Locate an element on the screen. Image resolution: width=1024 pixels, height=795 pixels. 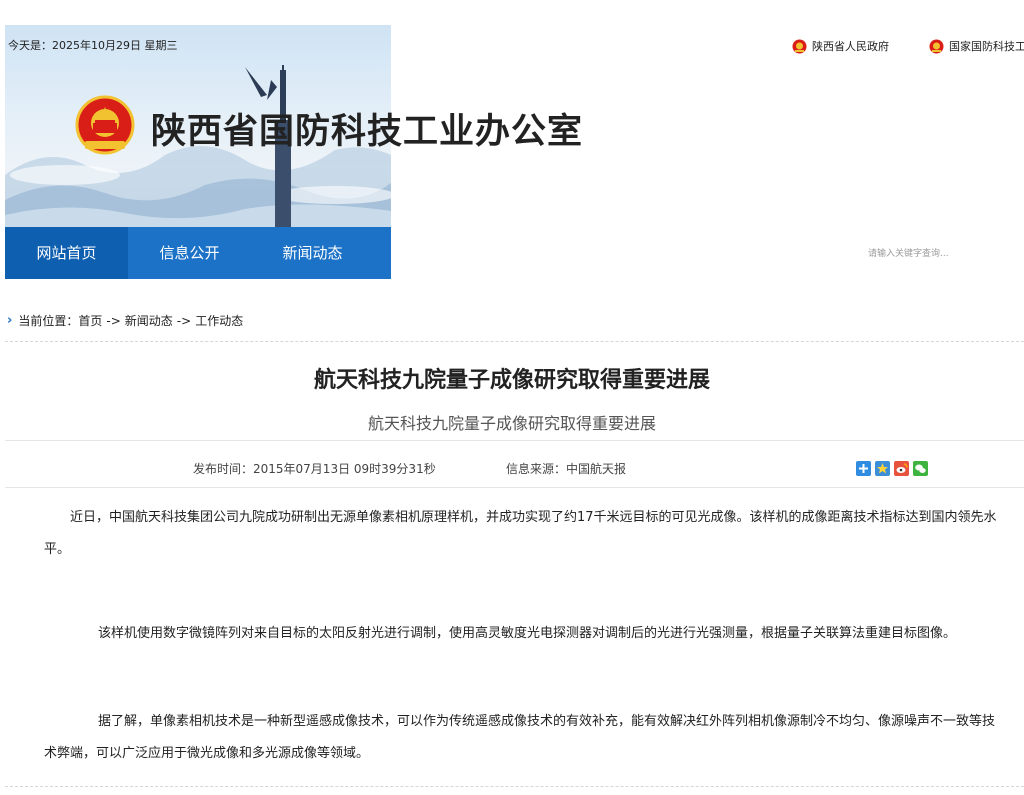
info-source: 信息来源：中国航天报 is located at coordinates (566, 469).